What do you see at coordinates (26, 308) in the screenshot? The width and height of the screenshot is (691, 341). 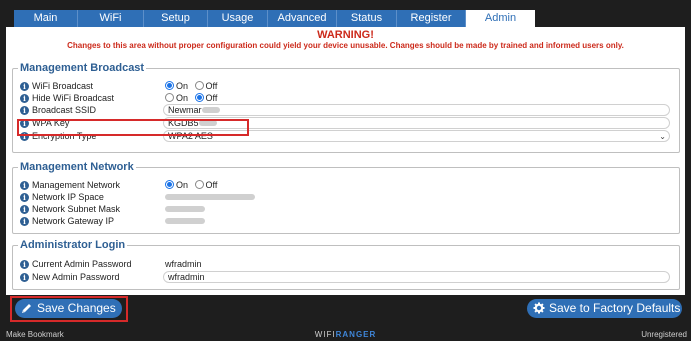 I see `pencil-icon` at bounding box center [26, 308].